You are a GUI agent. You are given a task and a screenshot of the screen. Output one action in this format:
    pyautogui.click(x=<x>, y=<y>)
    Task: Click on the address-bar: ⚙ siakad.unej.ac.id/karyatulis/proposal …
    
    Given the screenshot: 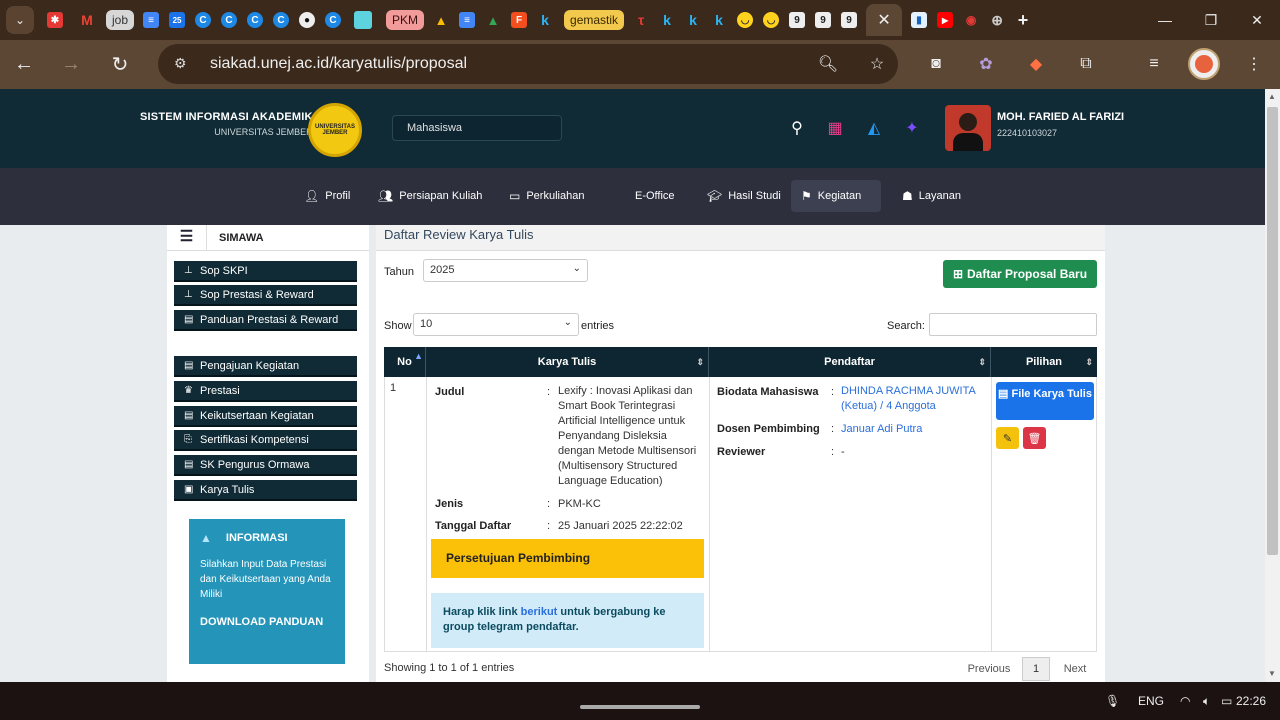 What is the action you would take?
    pyautogui.click(x=528, y=64)
    